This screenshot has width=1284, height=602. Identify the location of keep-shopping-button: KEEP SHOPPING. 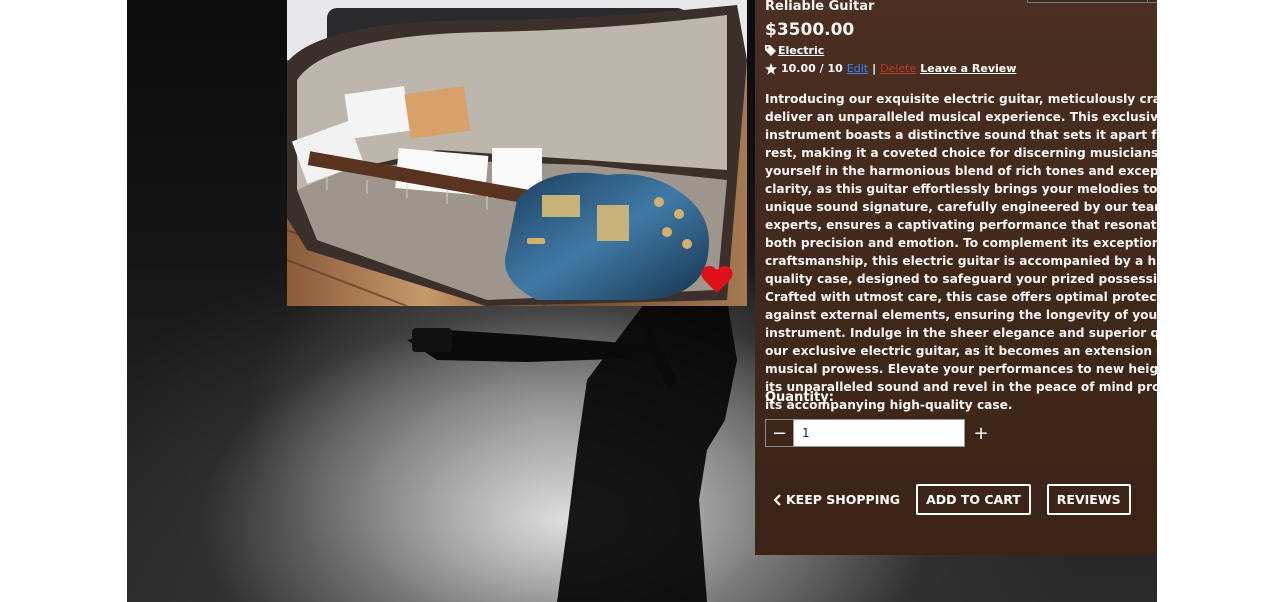
(836, 499).